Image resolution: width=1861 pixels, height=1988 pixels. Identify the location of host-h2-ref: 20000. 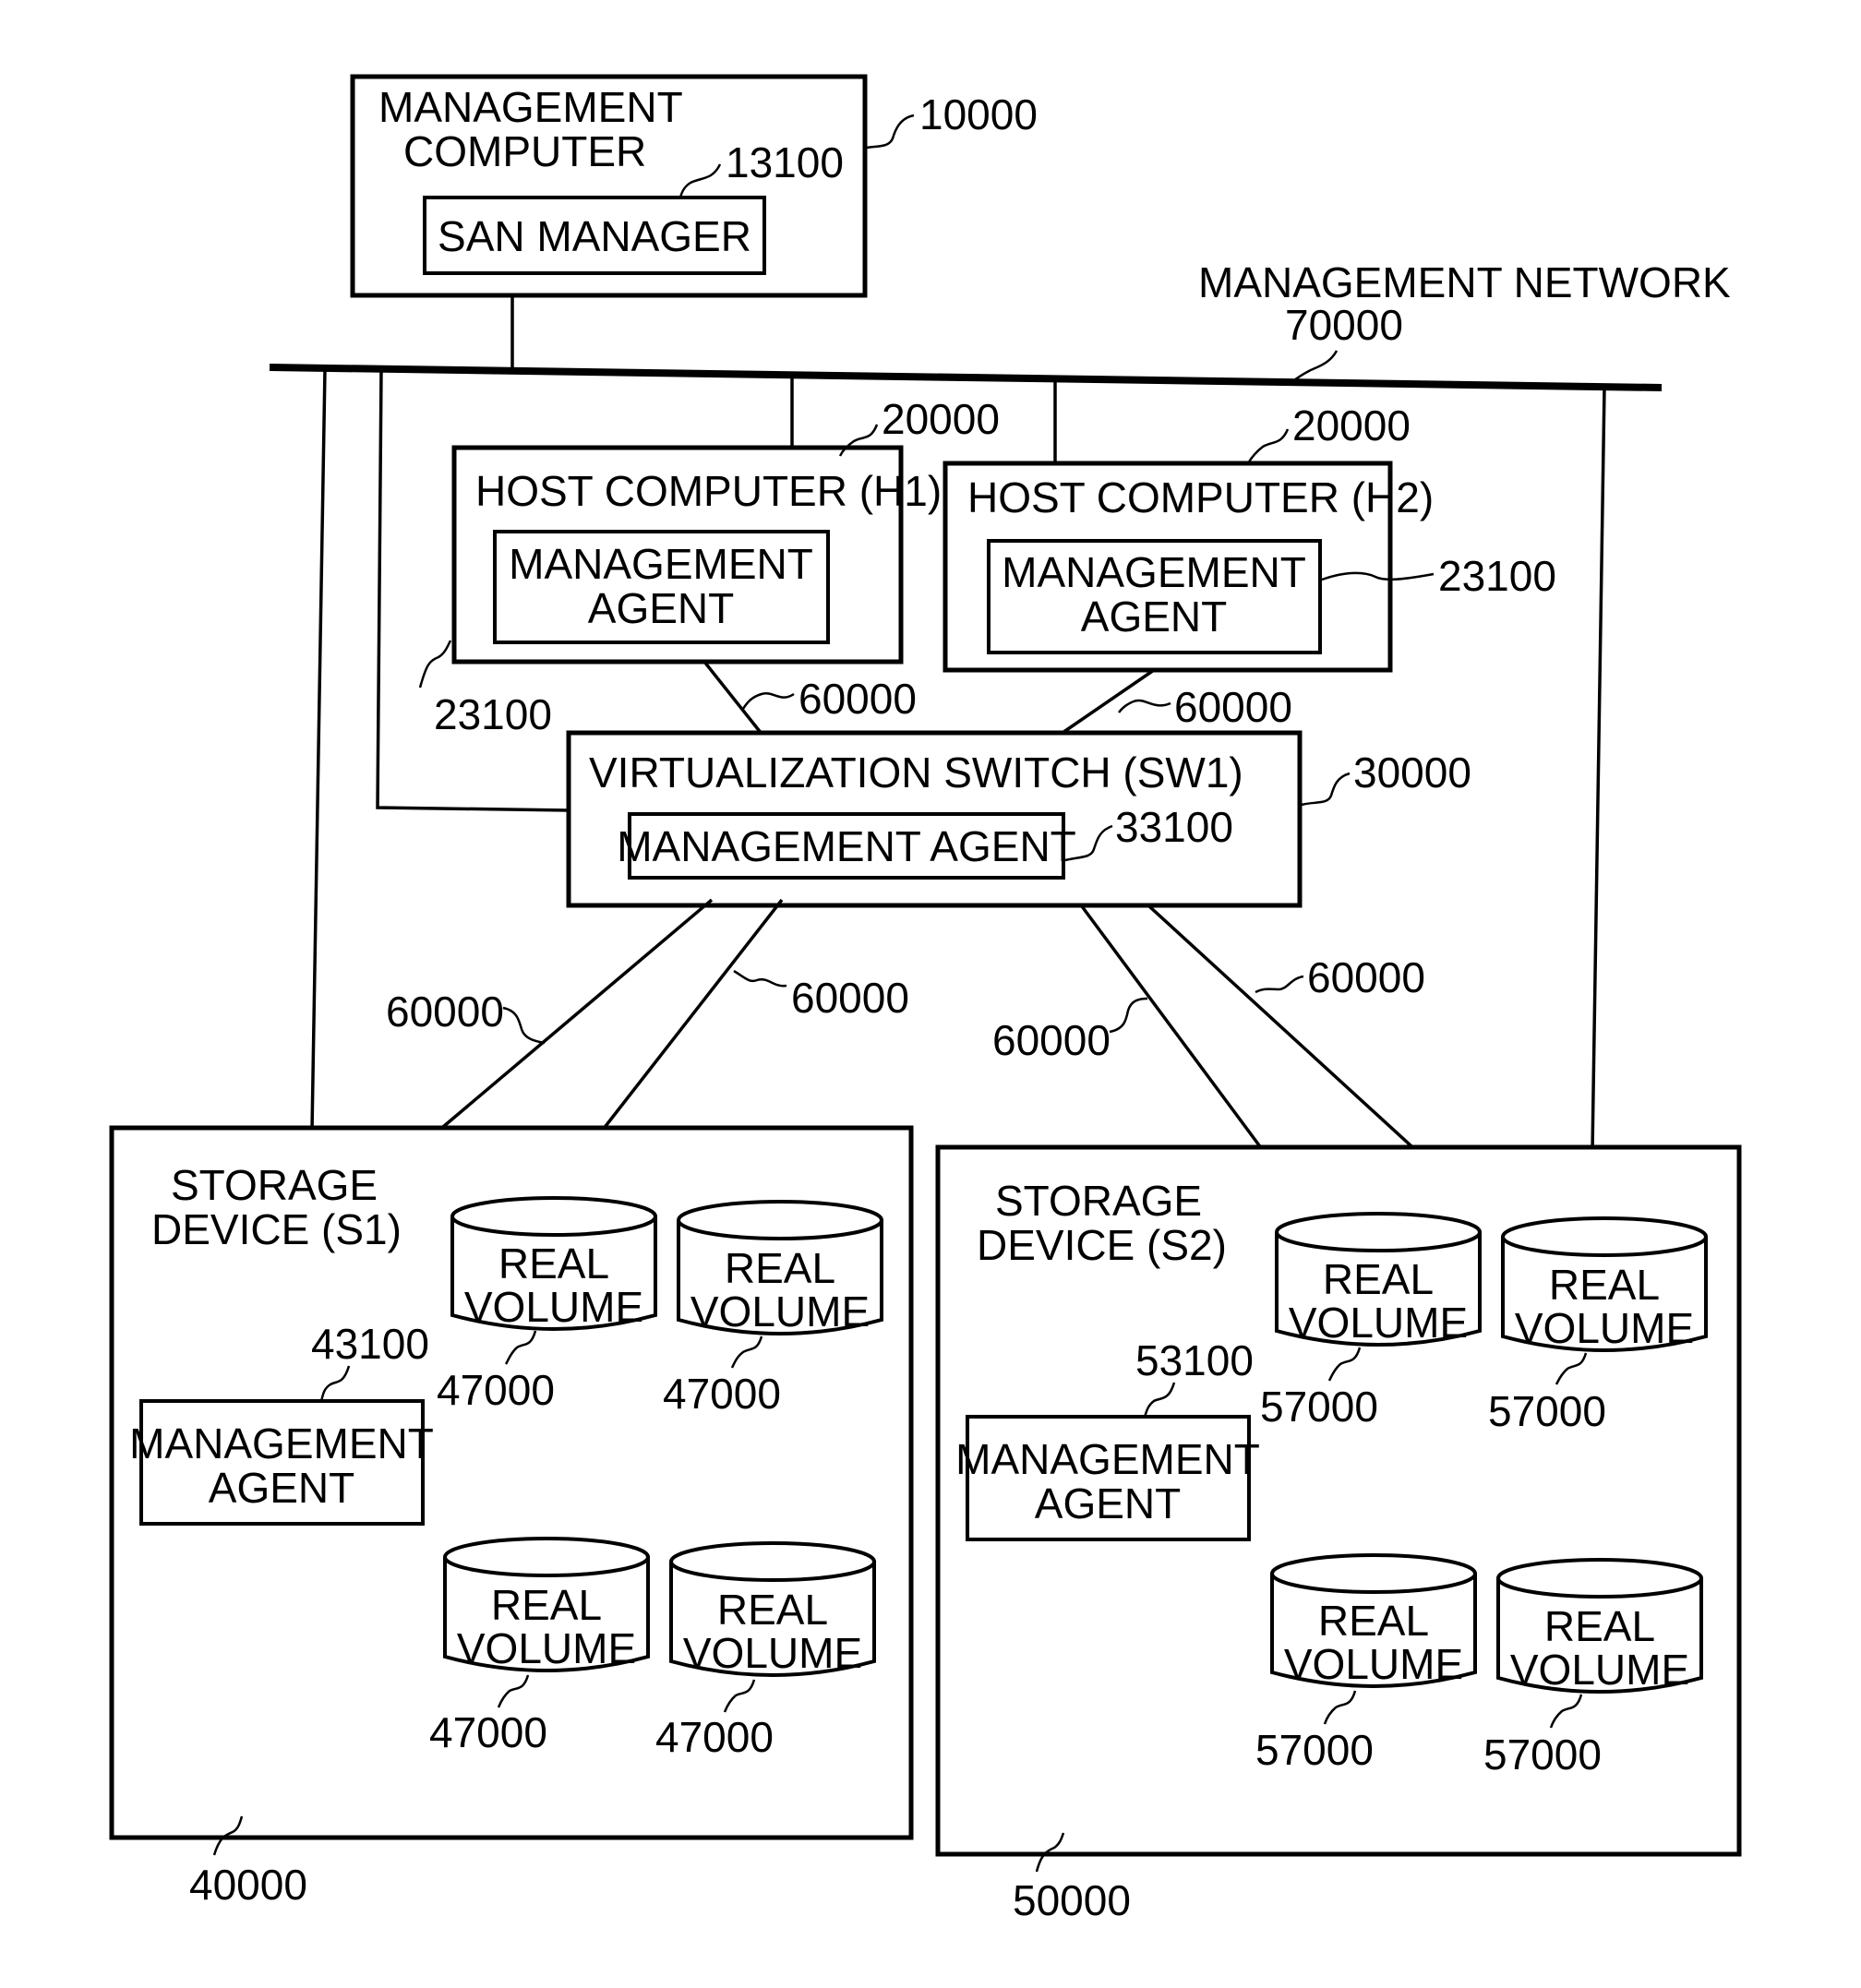
(1351, 425).